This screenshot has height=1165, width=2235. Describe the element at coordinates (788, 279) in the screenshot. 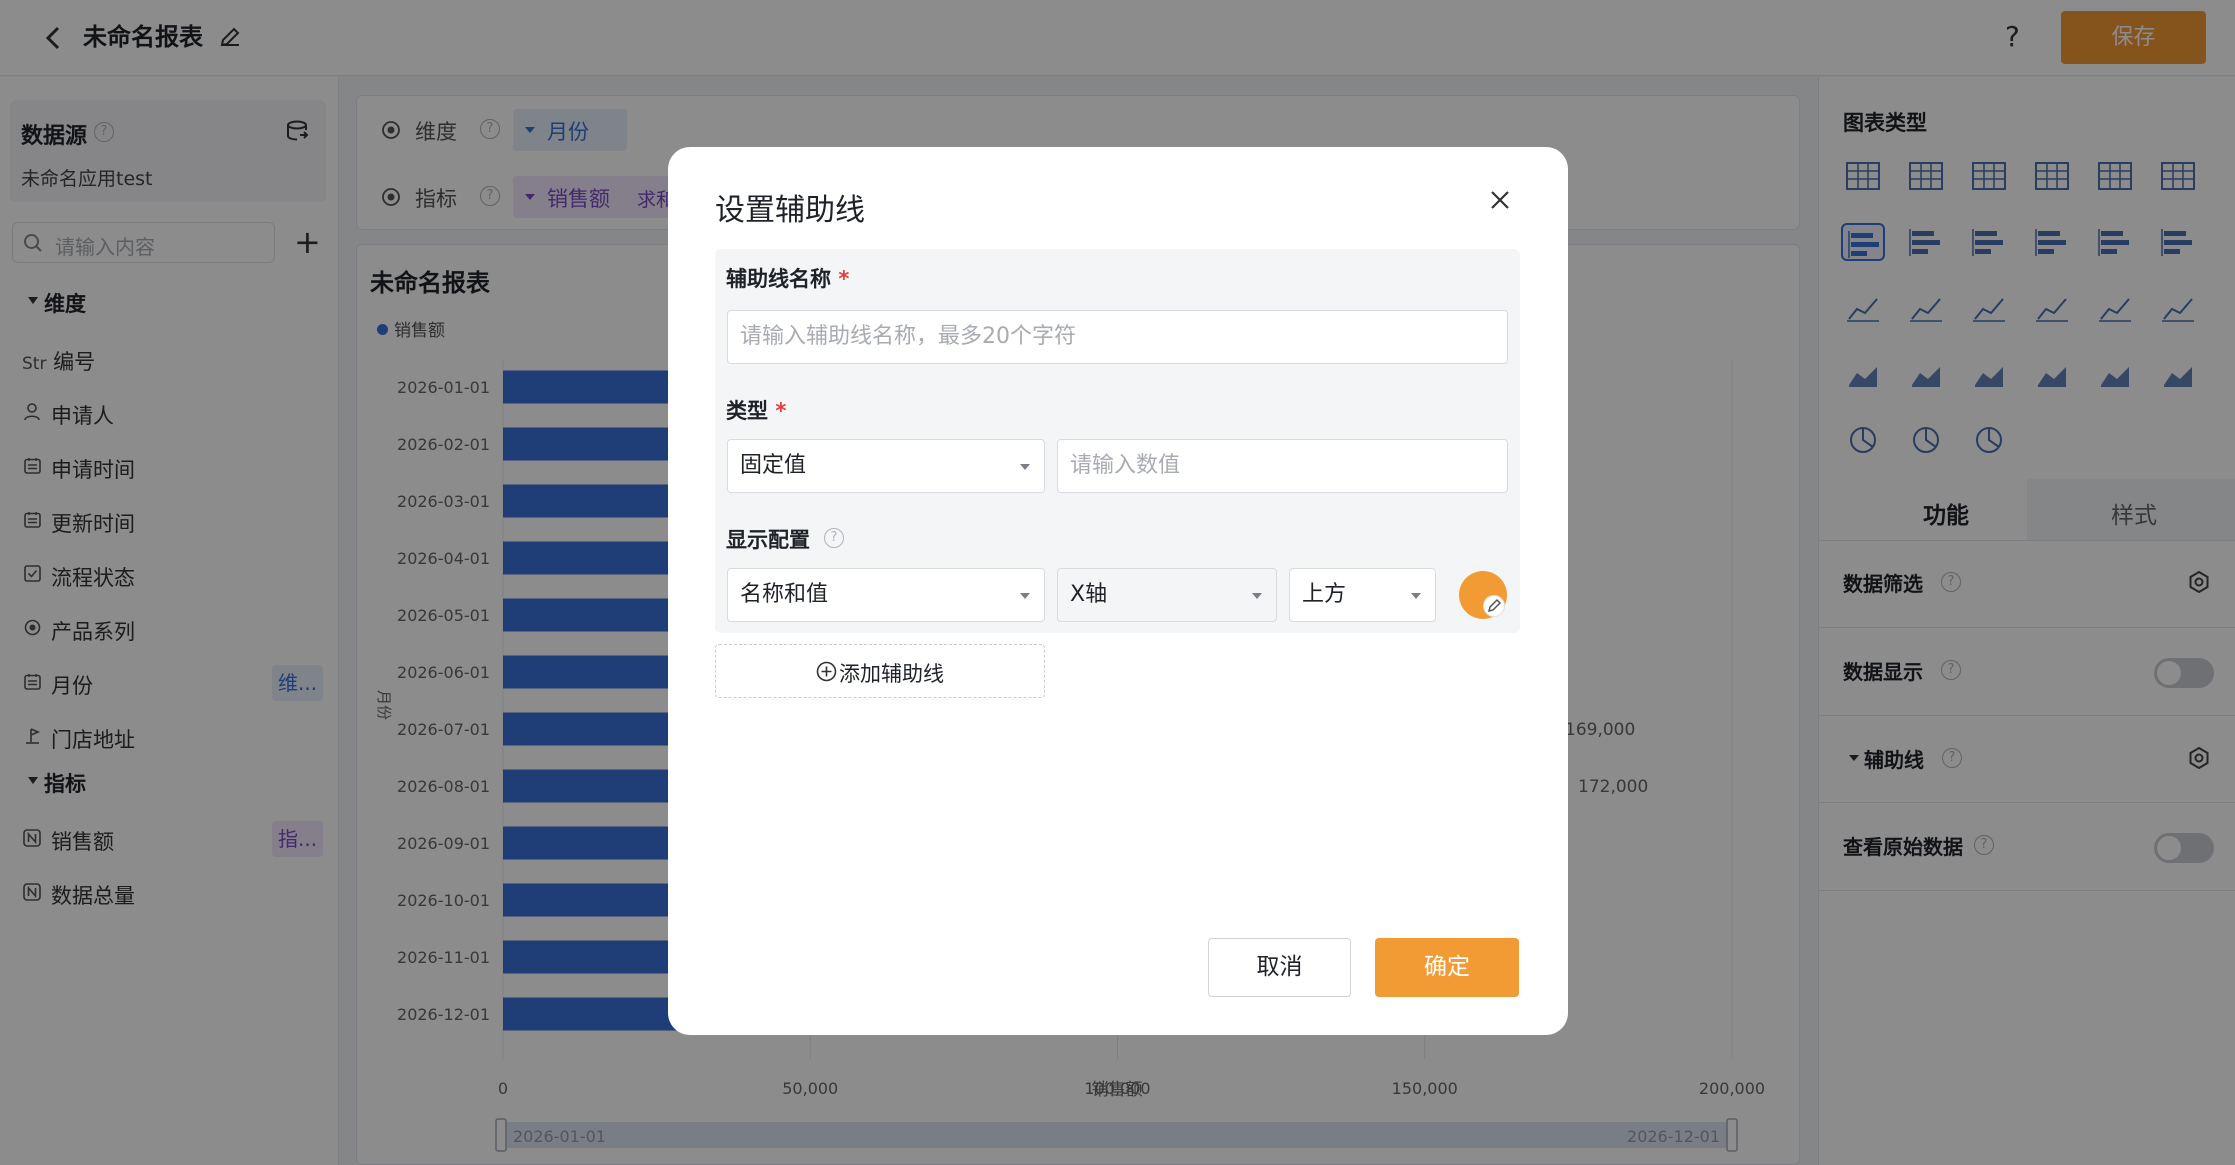

I see `name-label: 辅助线名称 *` at that location.